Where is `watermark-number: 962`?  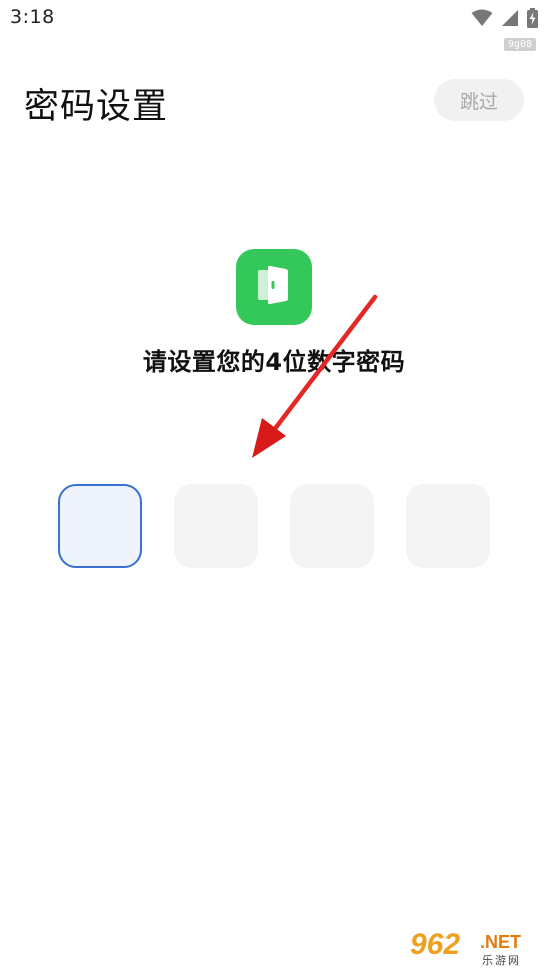
watermark-number: 962 is located at coordinates (435, 944).